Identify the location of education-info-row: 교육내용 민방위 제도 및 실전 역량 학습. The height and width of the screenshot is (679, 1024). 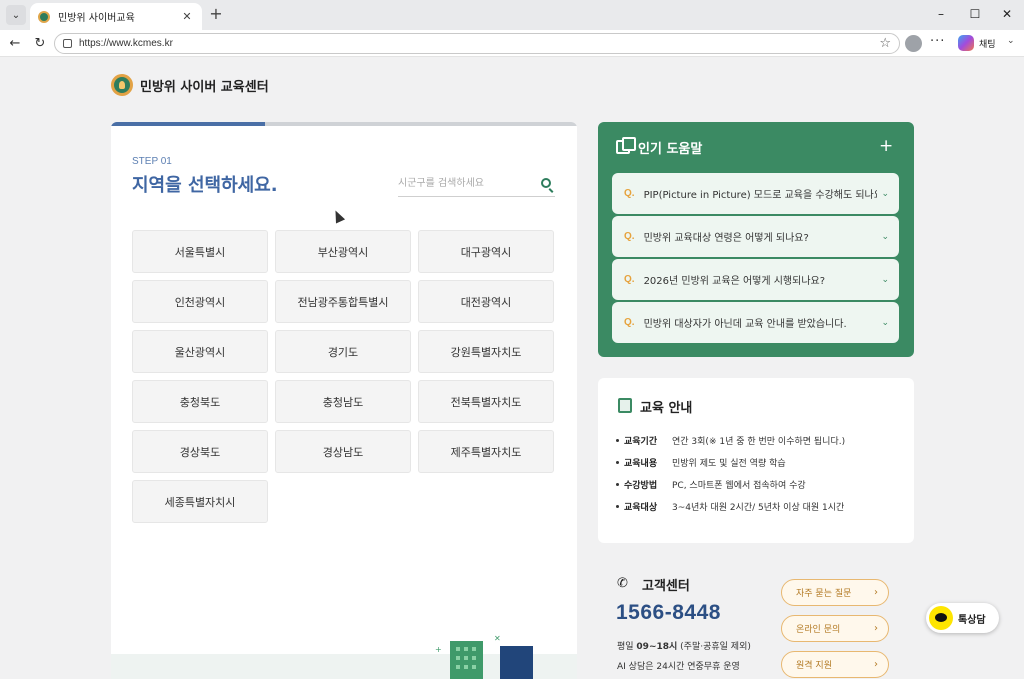
(701, 462).